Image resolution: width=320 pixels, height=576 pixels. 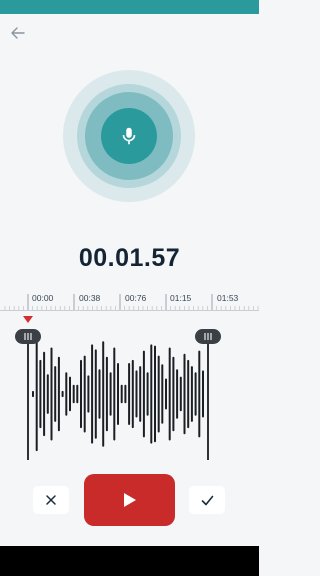 I want to click on play-icon, so click(x=129, y=500).